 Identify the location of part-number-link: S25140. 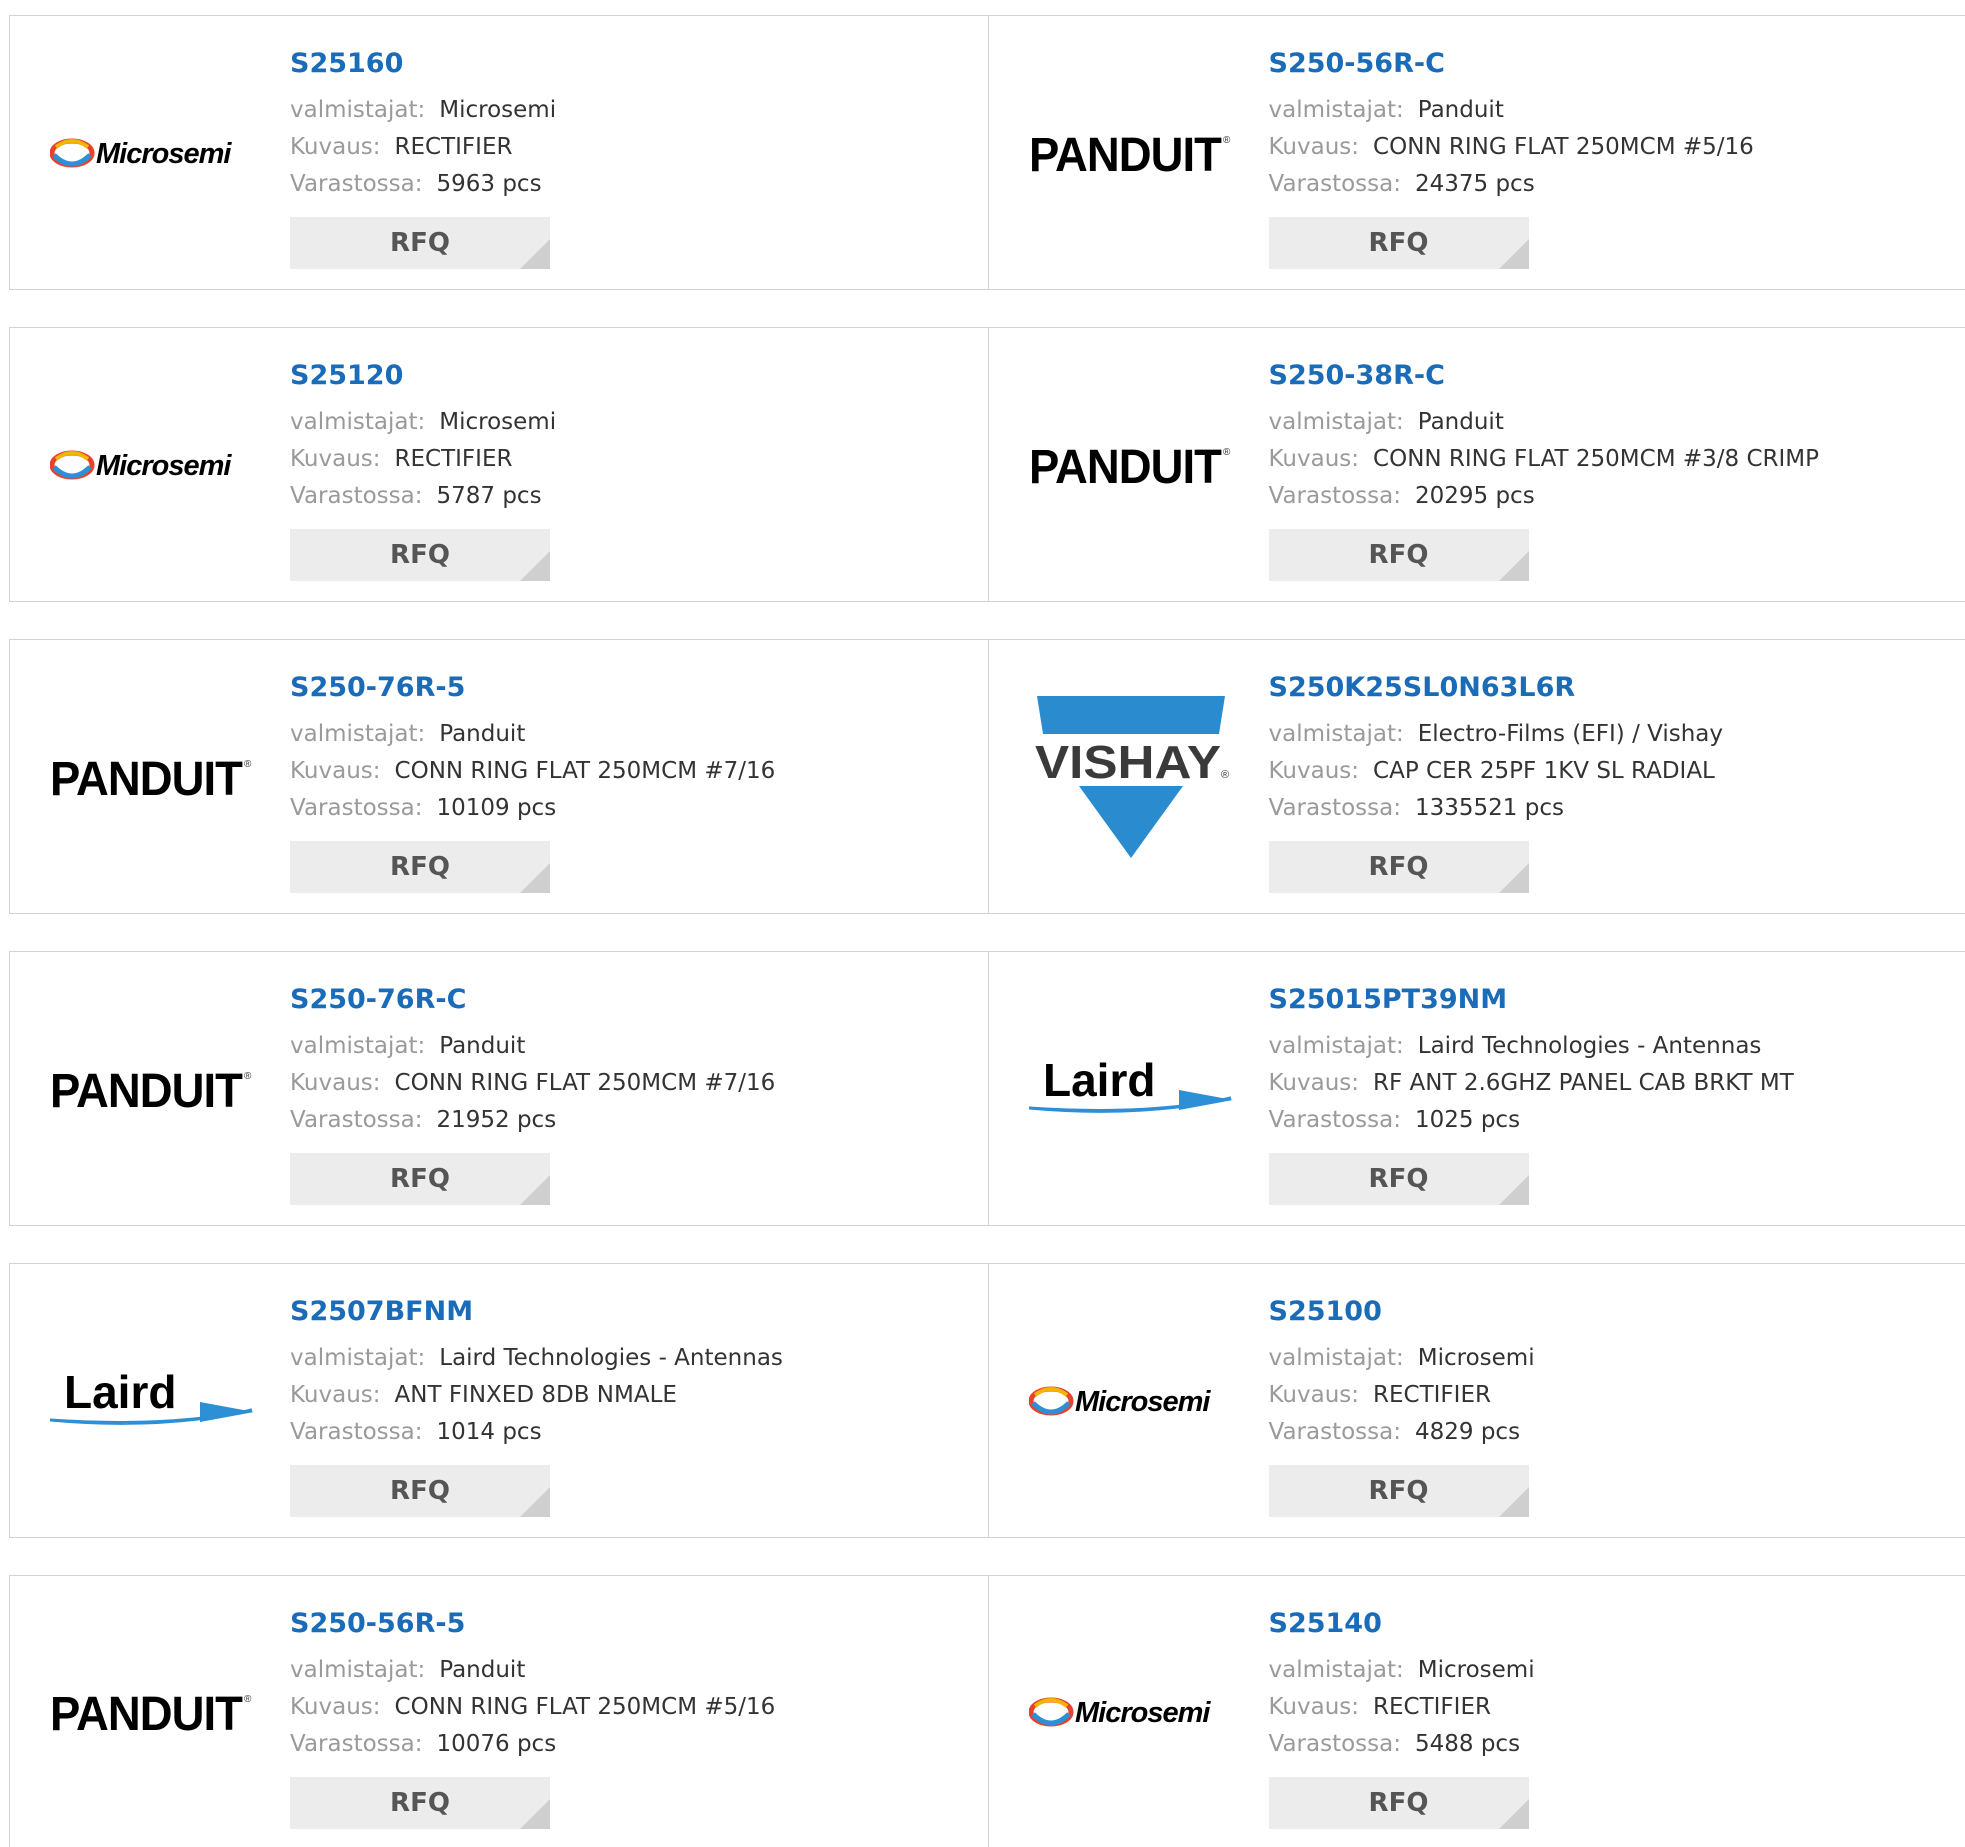
(1402, 1624).